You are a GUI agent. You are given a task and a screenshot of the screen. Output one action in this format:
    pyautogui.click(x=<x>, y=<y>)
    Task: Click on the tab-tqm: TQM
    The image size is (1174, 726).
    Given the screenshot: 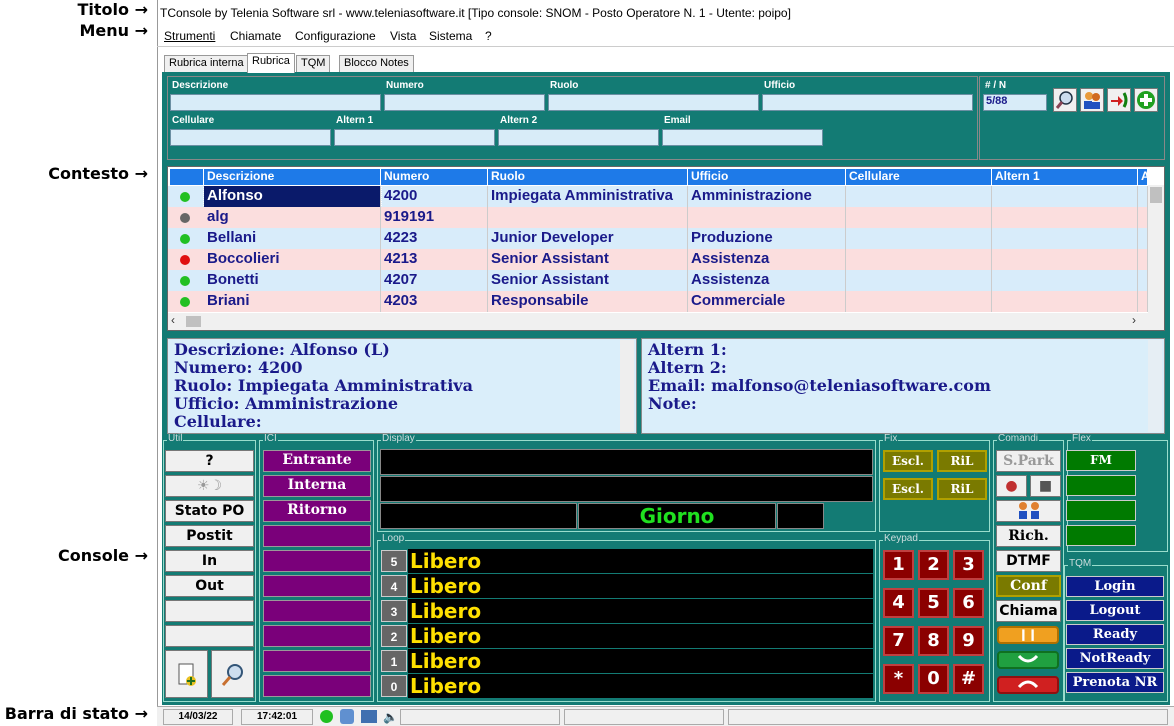 What is the action you would take?
    pyautogui.click(x=313, y=63)
    